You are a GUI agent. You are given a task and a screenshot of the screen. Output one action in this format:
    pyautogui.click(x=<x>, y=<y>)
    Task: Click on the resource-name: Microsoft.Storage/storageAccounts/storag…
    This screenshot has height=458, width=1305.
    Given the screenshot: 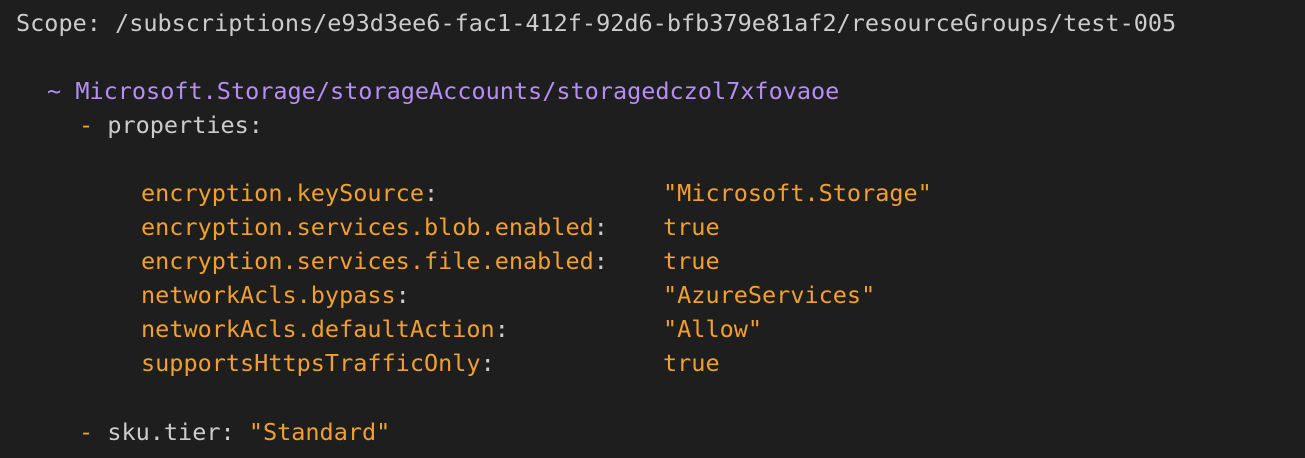 What is the action you would take?
    pyautogui.click(x=457, y=91)
    